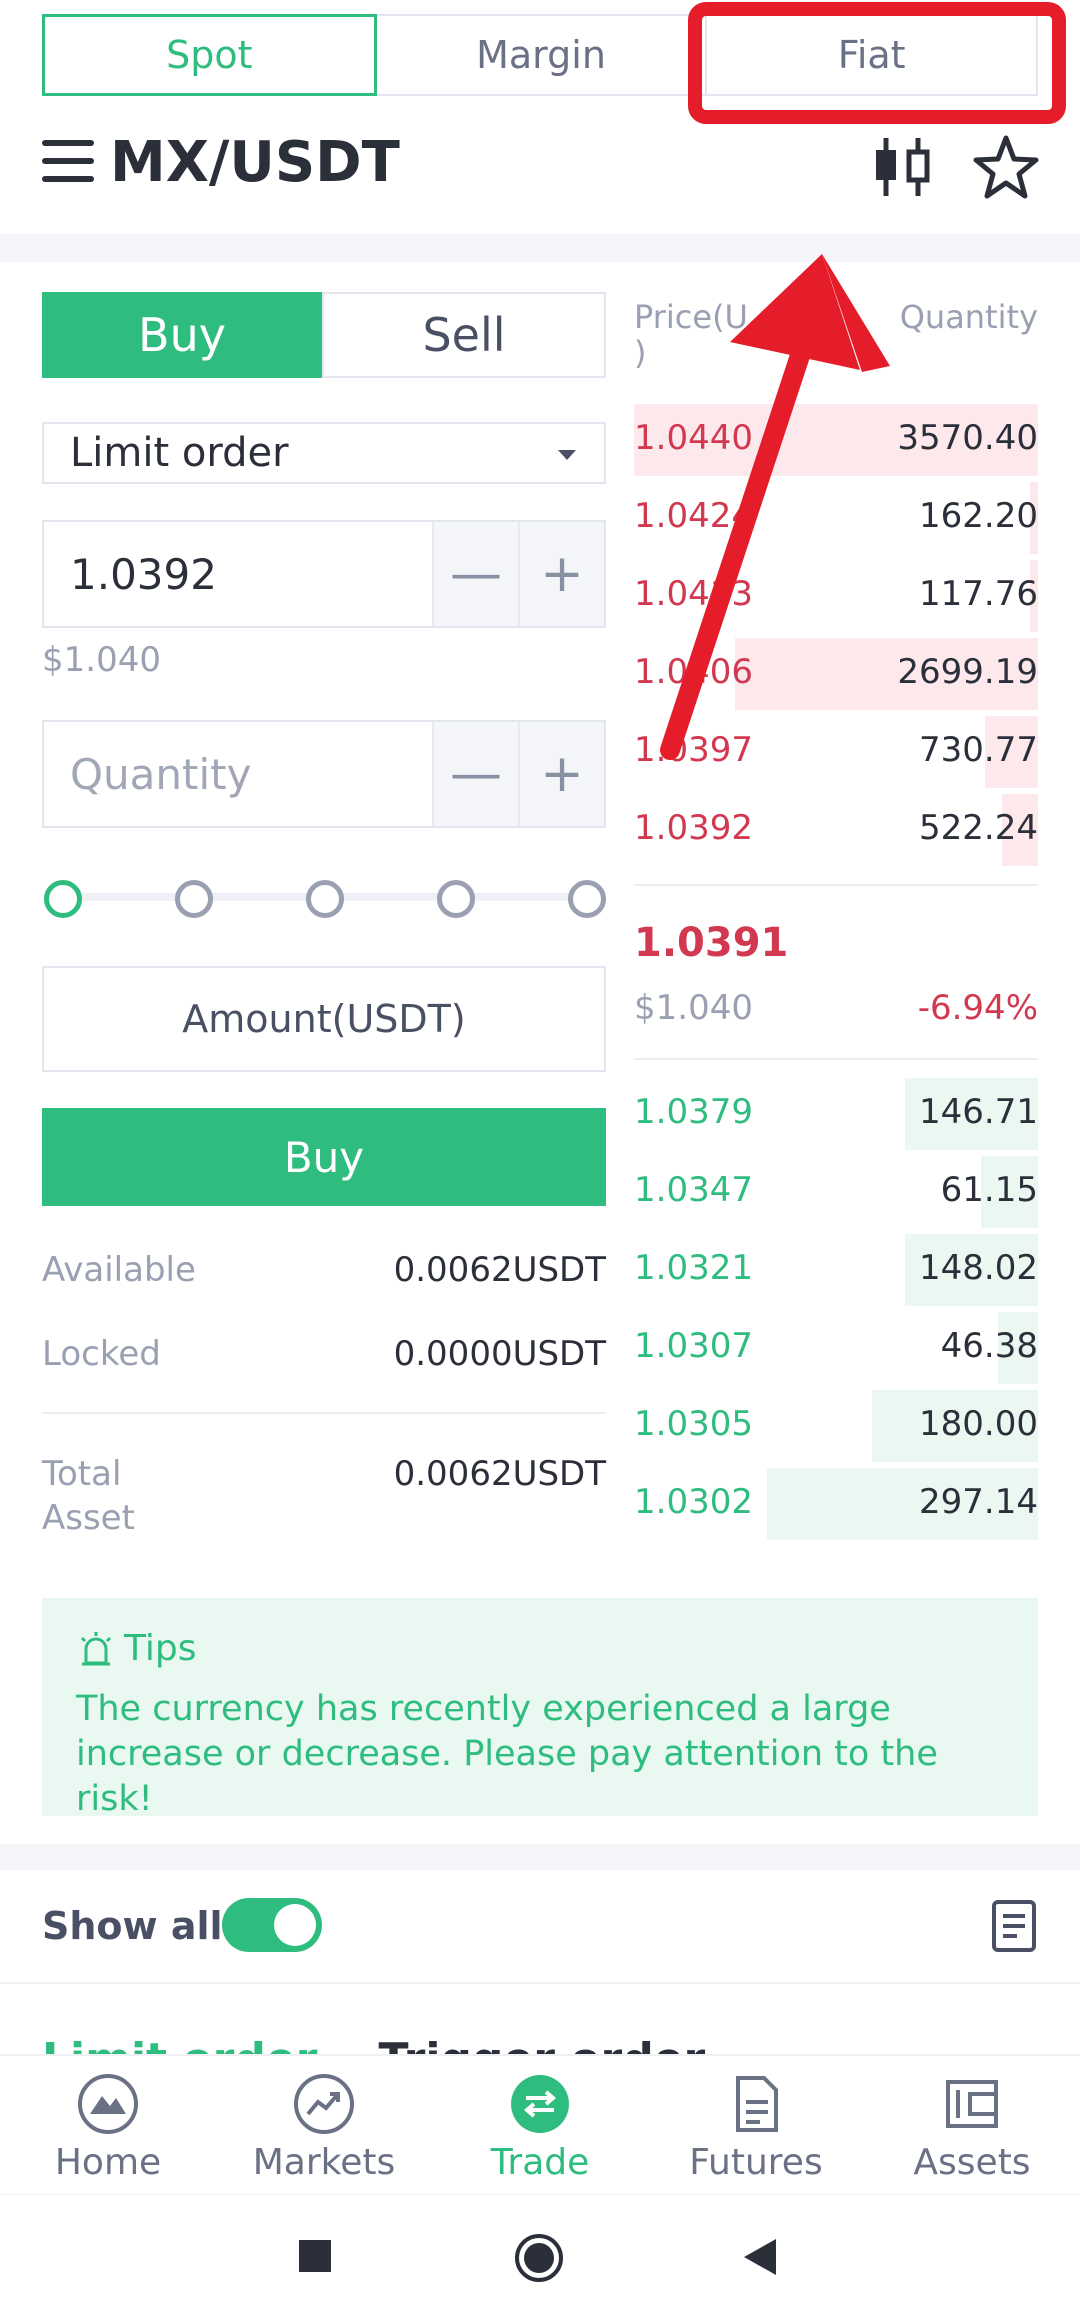 This screenshot has height=2324, width=1080. Describe the element at coordinates (101, 1354) in the screenshot. I see `locked-label: Locked` at that location.